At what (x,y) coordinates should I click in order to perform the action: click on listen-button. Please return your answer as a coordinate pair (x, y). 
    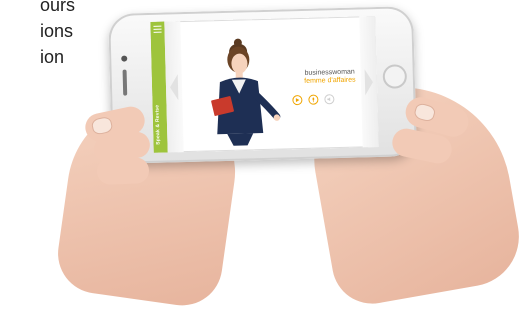
    Looking at the image, I should click on (329, 99).